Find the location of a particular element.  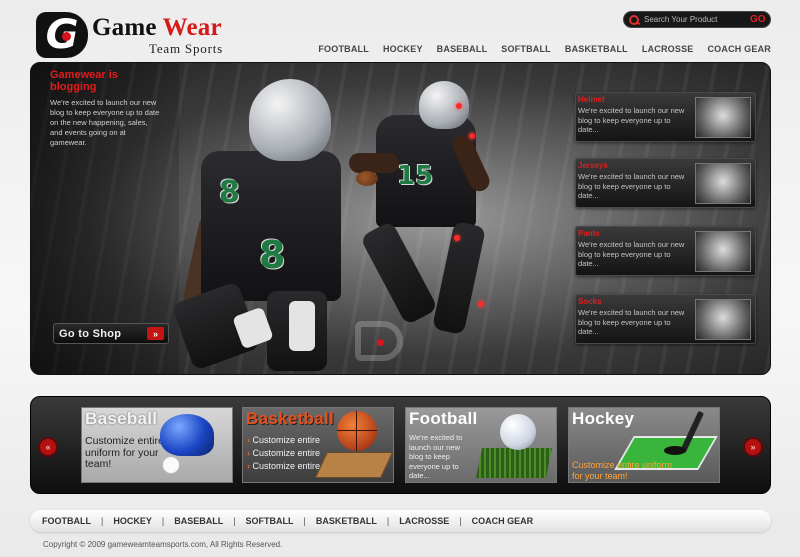

footer-nav-softball: SOFTBALL is located at coordinates (270, 521).